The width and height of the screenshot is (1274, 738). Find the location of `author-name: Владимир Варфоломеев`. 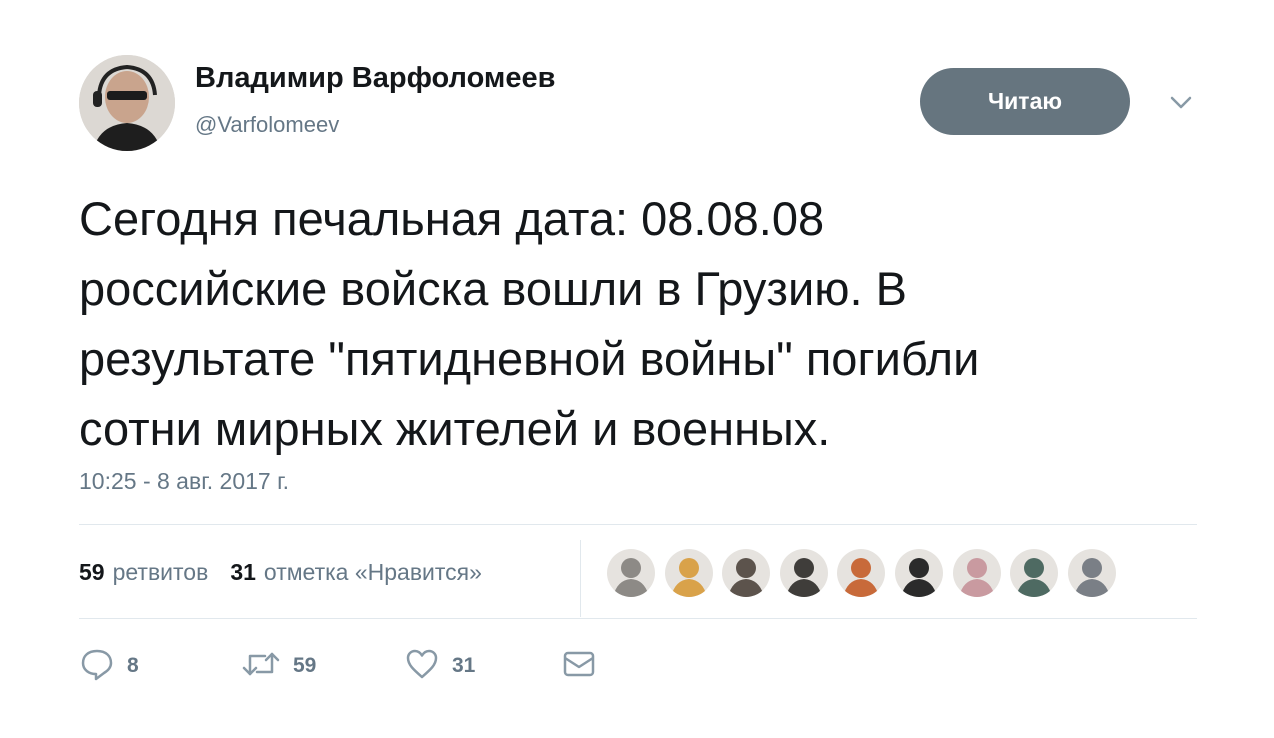

author-name: Владимир Варфоломеев is located at coordinates (375, 78).